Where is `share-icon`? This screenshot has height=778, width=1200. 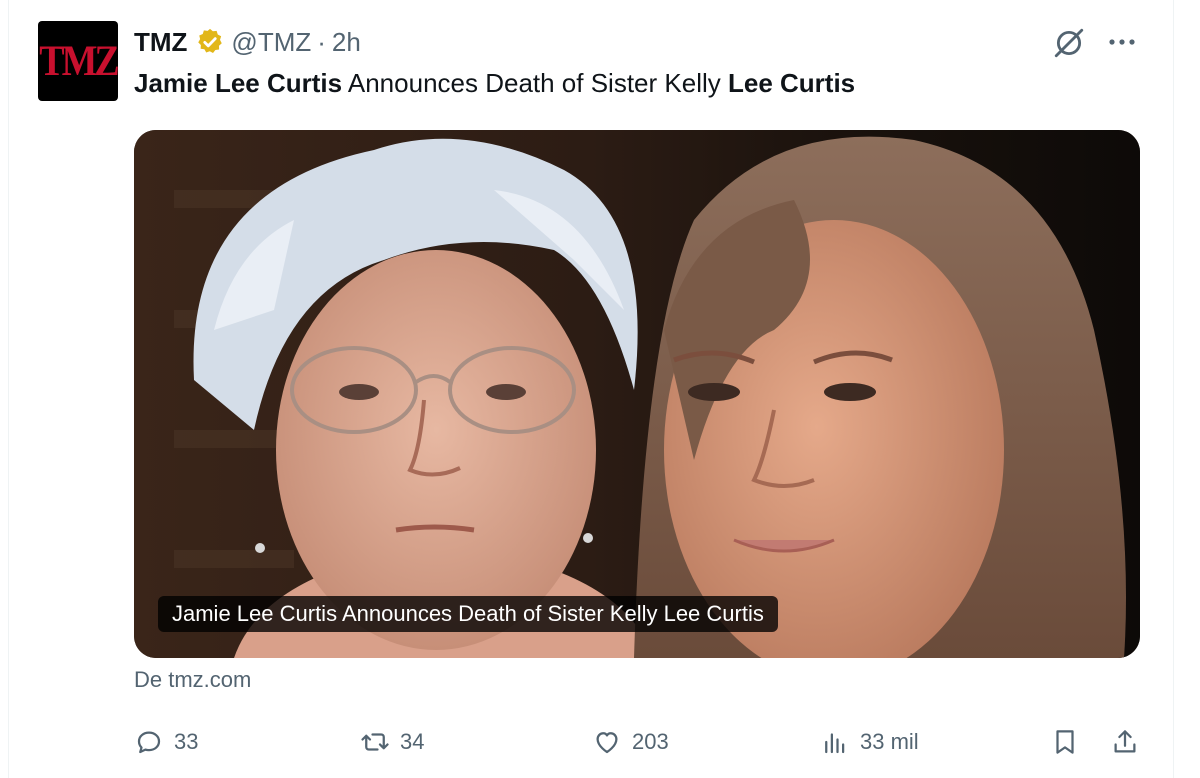
share-icon is located at coordinates (1125, 741).